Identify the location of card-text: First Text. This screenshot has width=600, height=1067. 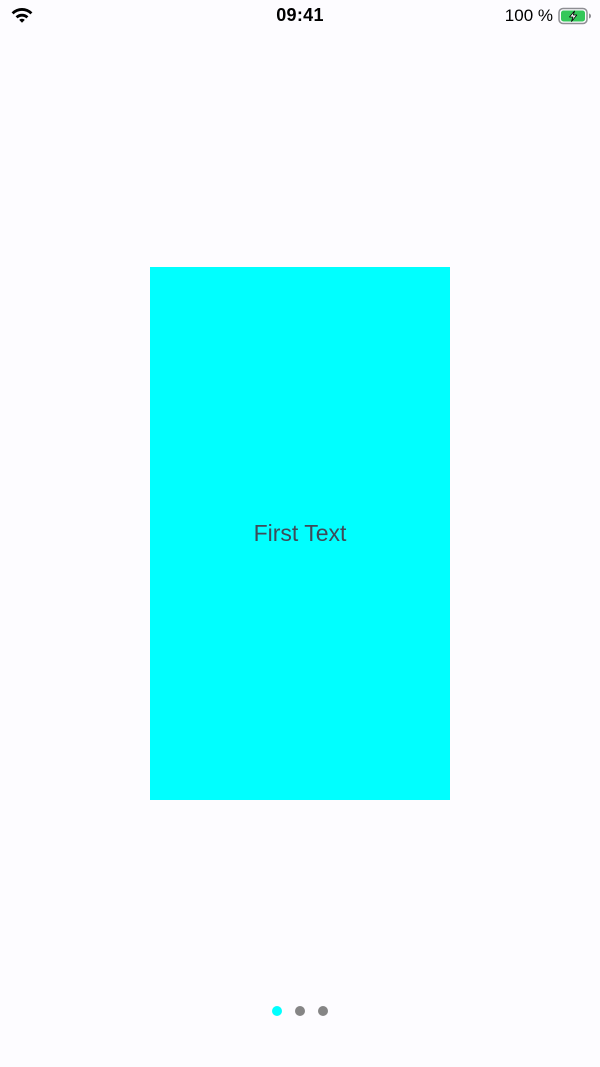
(300, 533).